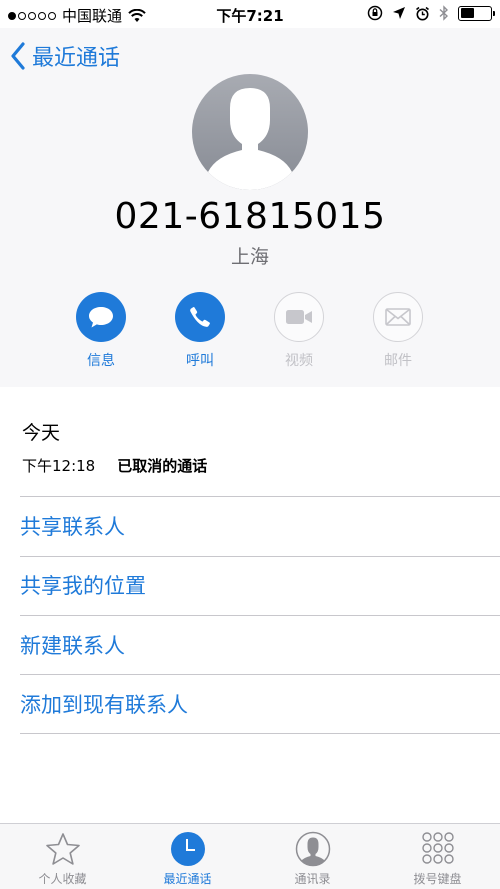  What do you see at coordinates (399, 13) in the screenshot?
I see `location-arrow-icon` at bounding box center [399, 13].